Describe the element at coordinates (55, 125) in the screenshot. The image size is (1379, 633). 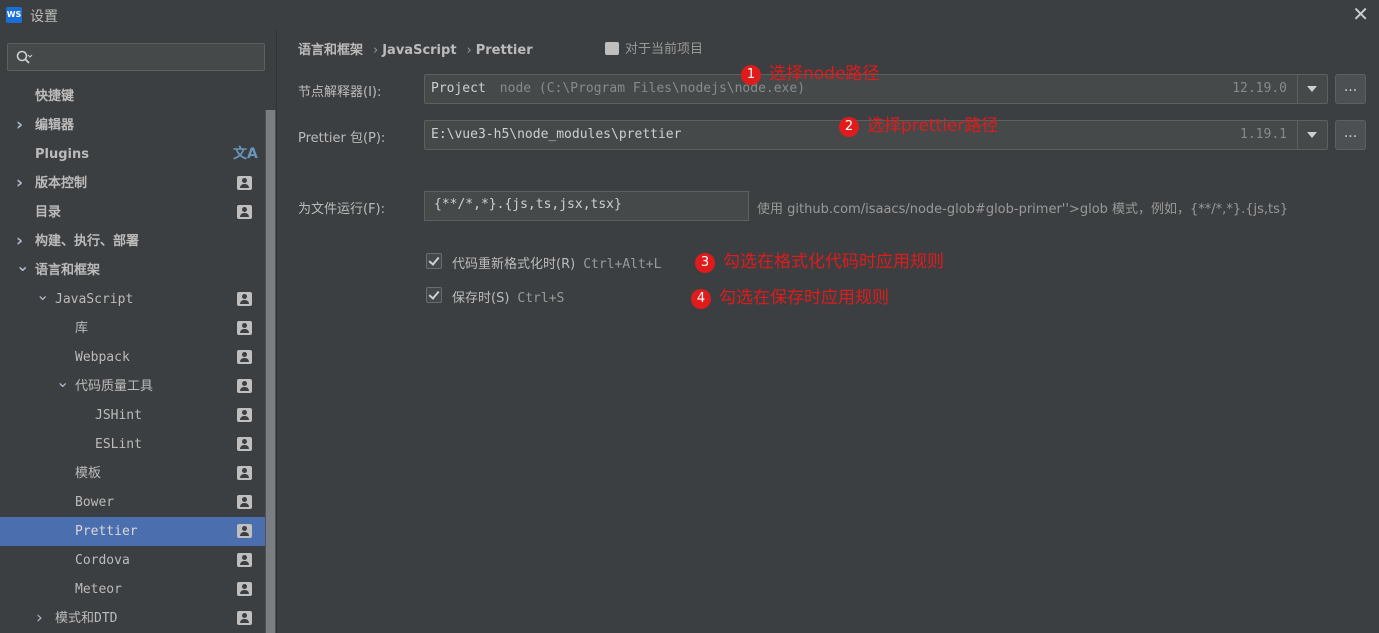
I see `sidebar-item-label: 编辑器` at that location.